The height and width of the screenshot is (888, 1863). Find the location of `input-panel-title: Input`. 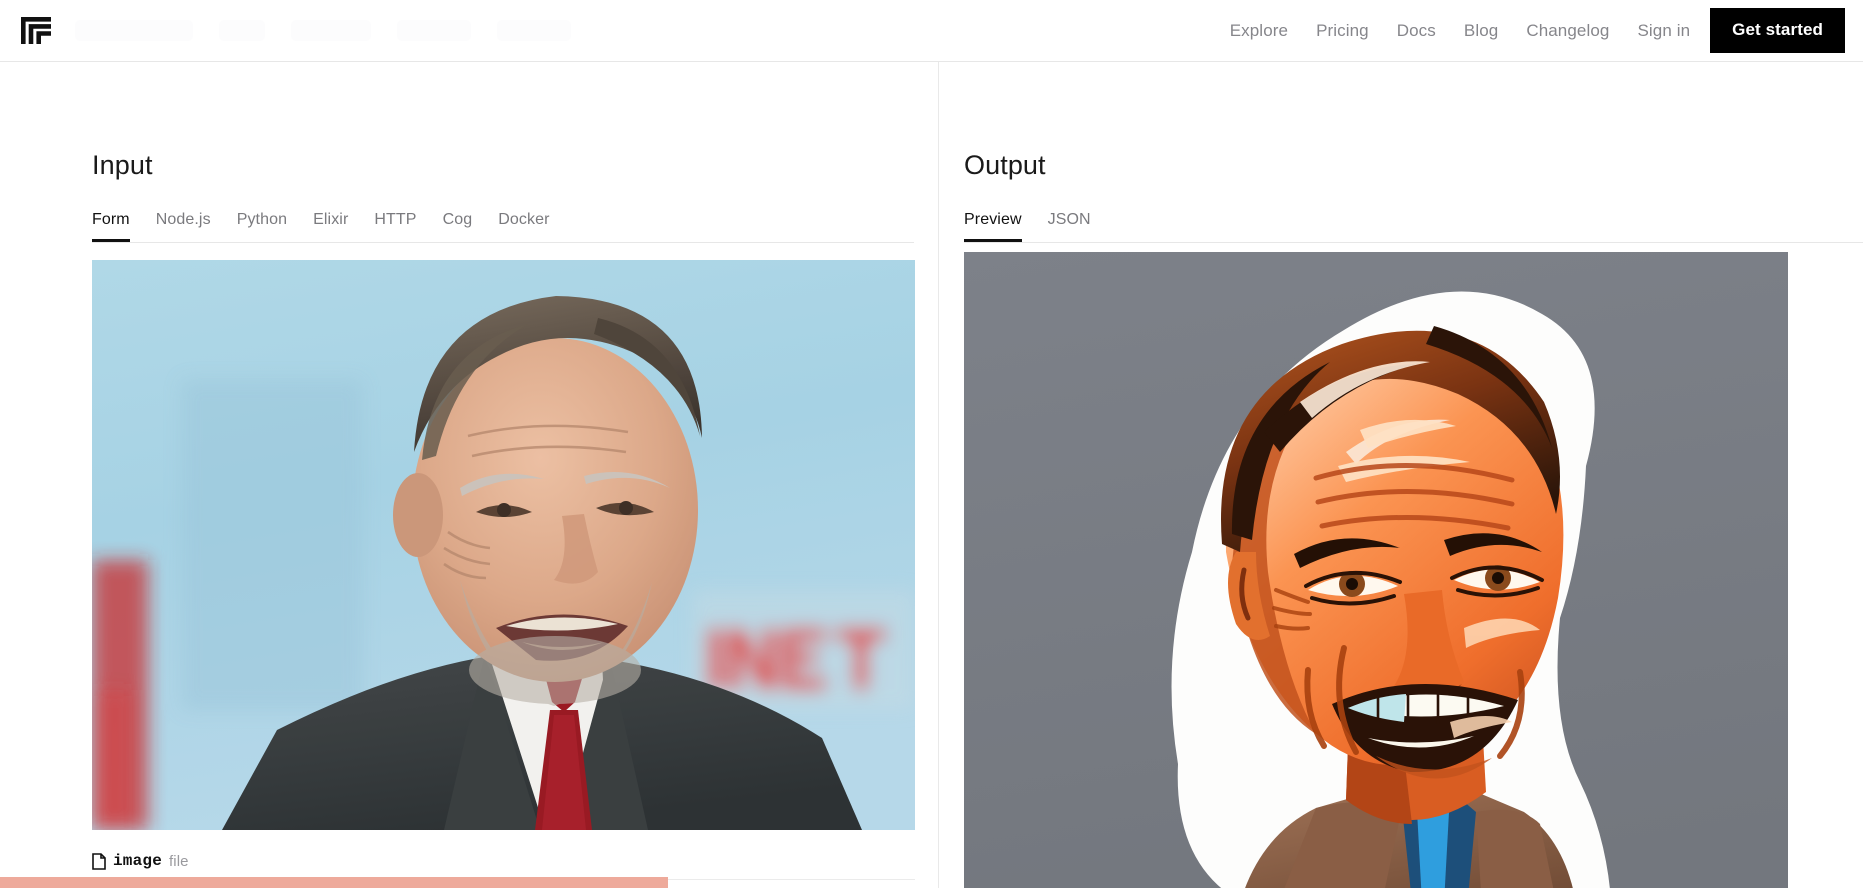

input-panel-title: Input is located at coordinates (122, 165).